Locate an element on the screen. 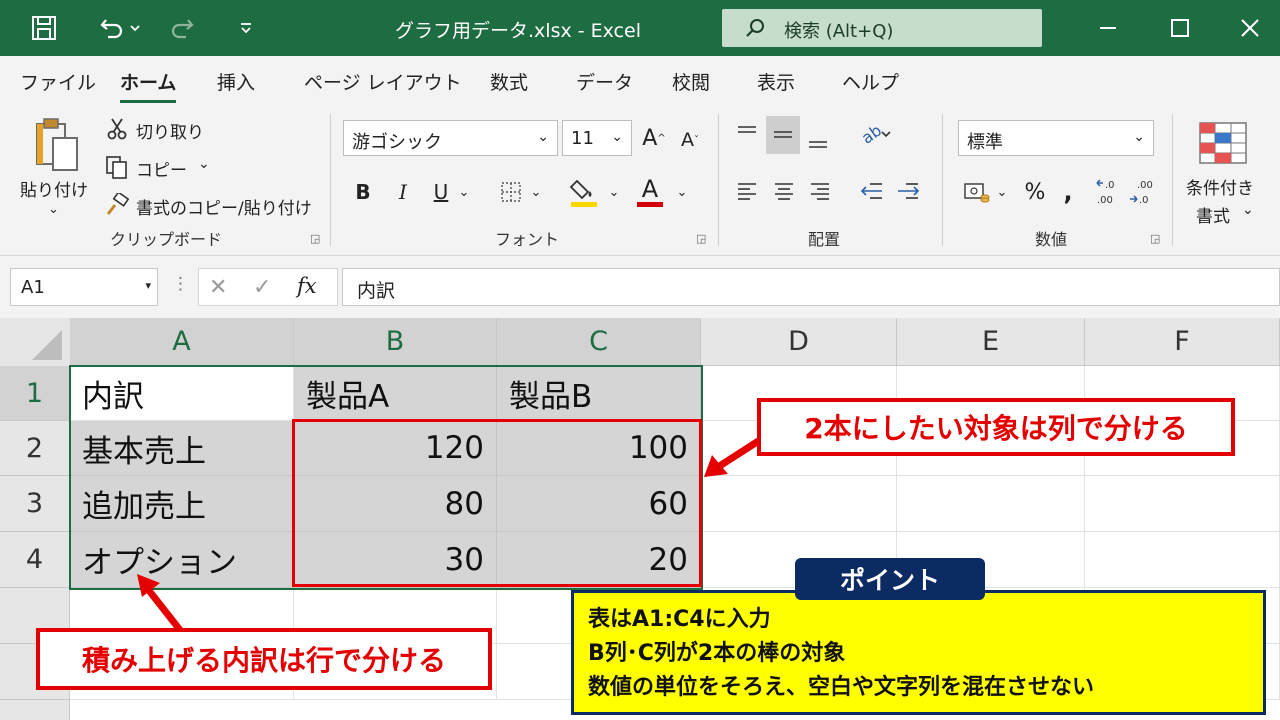 This screenshot has height=720, width=1280. cell-e3 is located at coordinates (991, 504).